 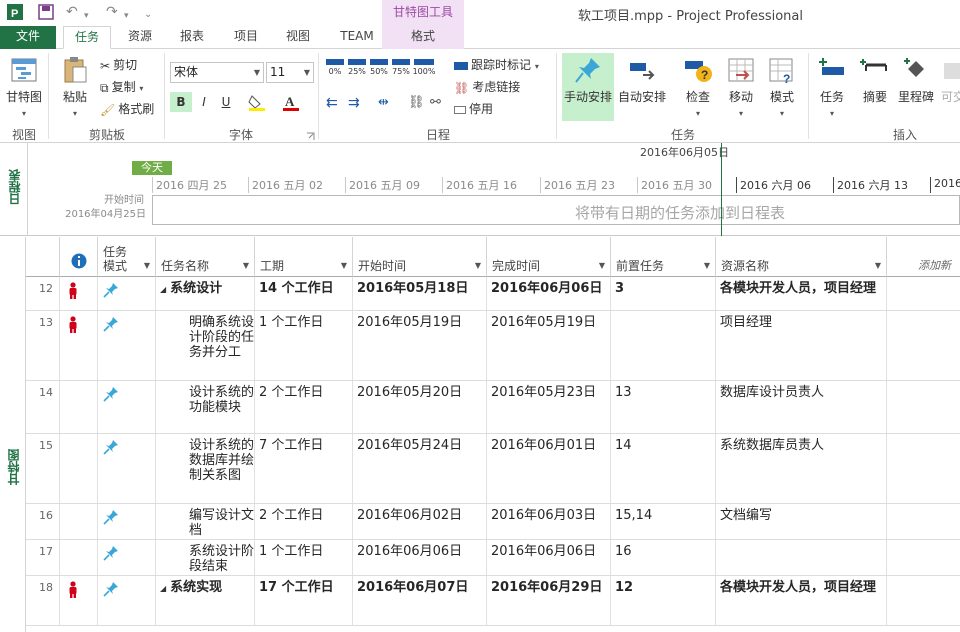 What do you see at coordinates (782, 86) in the screenshot?
I see `mode-button: ? 模式 ▾` at bounding box center [782, 86].